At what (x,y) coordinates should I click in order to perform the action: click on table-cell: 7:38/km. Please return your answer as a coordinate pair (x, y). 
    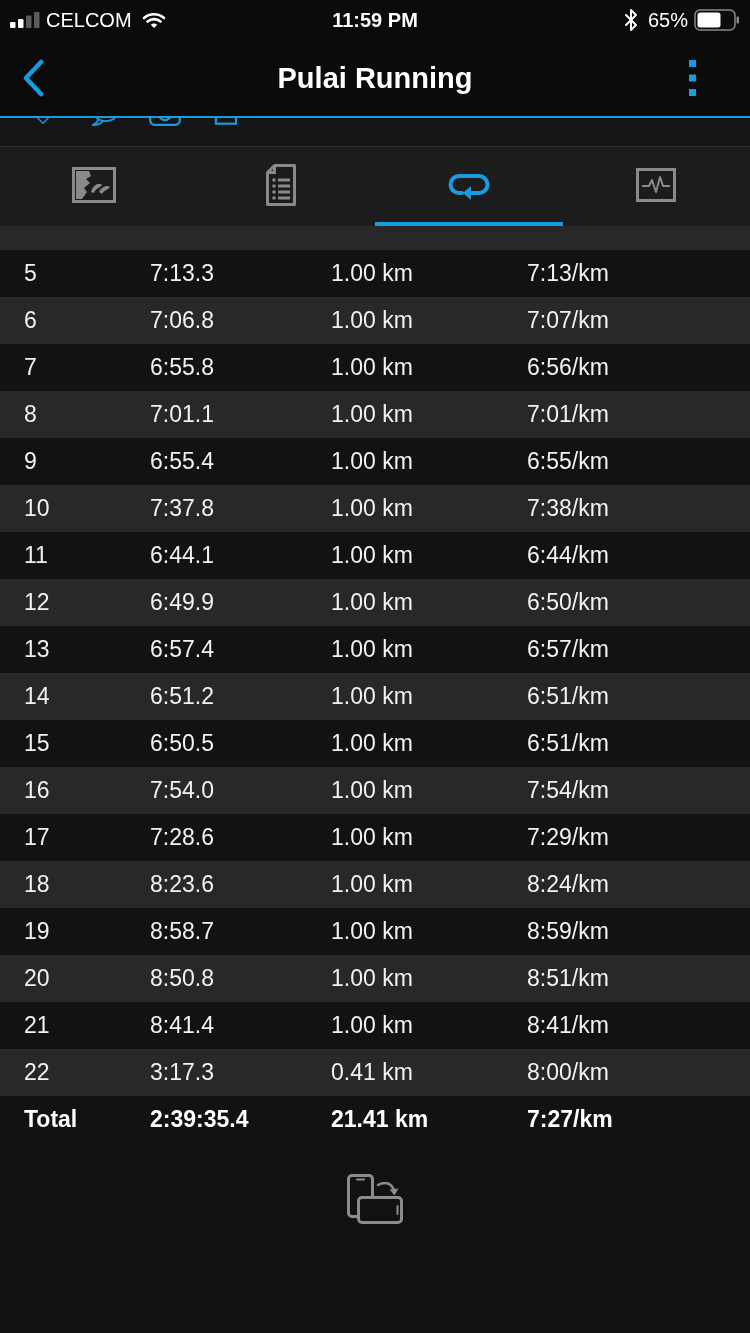
    Looking at the image, I should click on (568, 508).